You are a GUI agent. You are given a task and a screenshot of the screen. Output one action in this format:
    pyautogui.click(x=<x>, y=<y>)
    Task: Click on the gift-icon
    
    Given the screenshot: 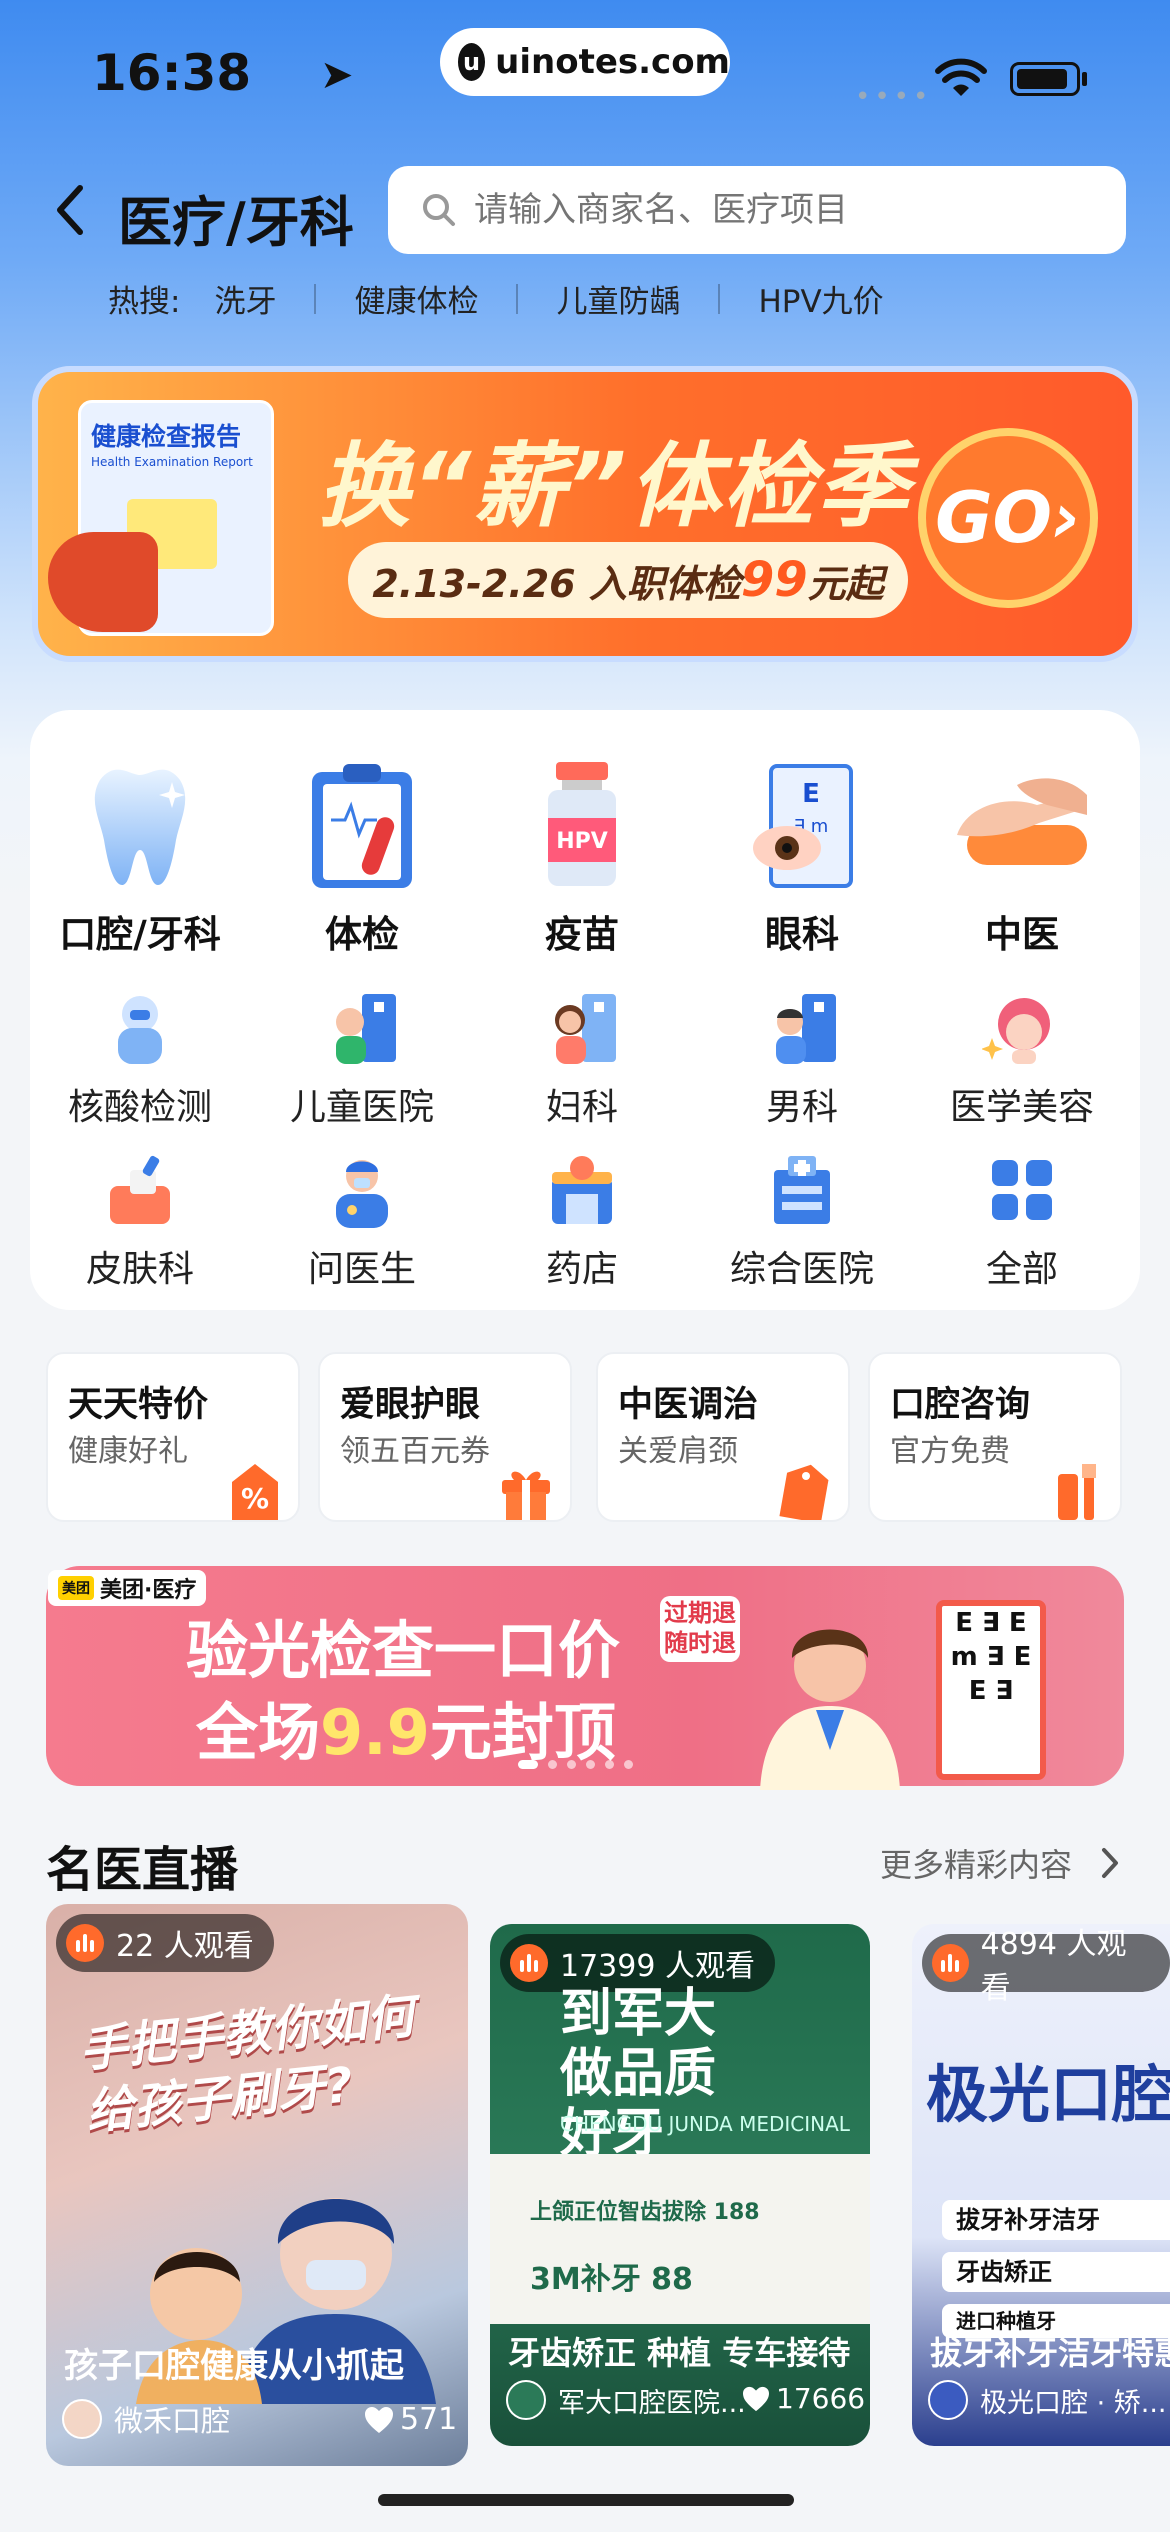 What is the action you would take?
    pyautogui.click(x=526, y=1495)
    